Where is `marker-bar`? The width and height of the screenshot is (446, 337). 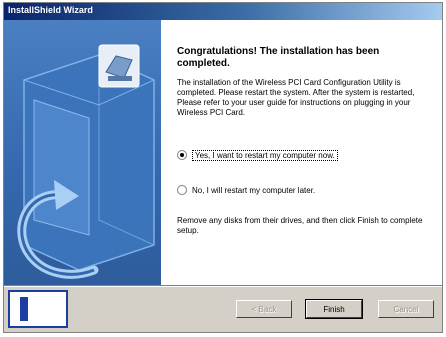 marker-bar is located at coordinates (24, 309).